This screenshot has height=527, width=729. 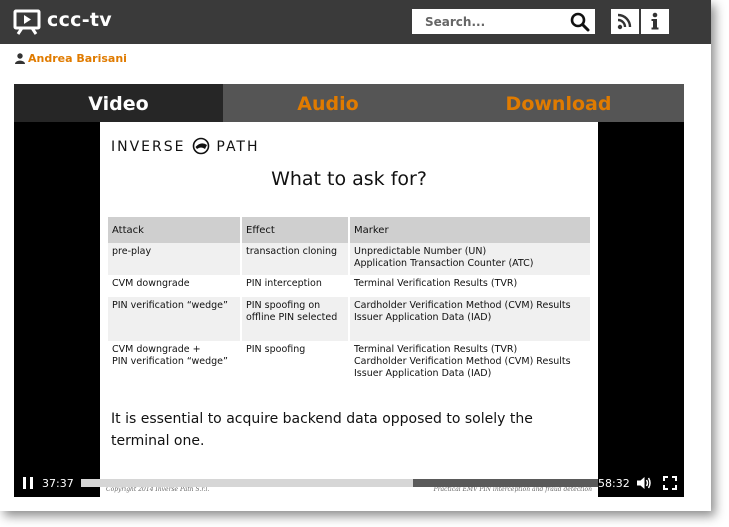 I want to click on media-tabs: Video Audio Download, so click(x=349, y=103).